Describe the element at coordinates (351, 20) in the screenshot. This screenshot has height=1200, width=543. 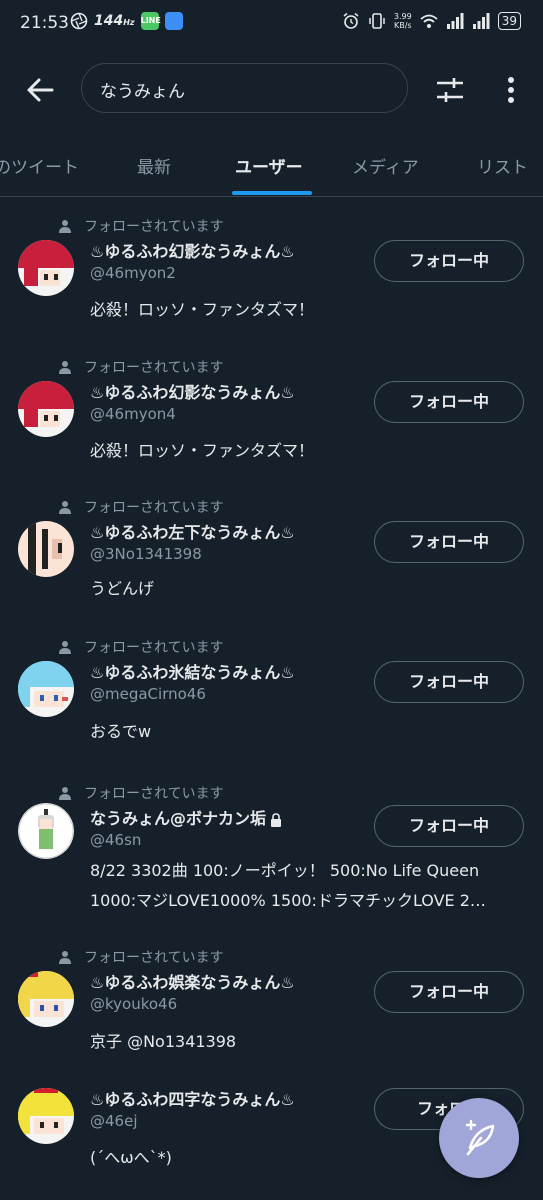
I see `alarm-icon` at that location.